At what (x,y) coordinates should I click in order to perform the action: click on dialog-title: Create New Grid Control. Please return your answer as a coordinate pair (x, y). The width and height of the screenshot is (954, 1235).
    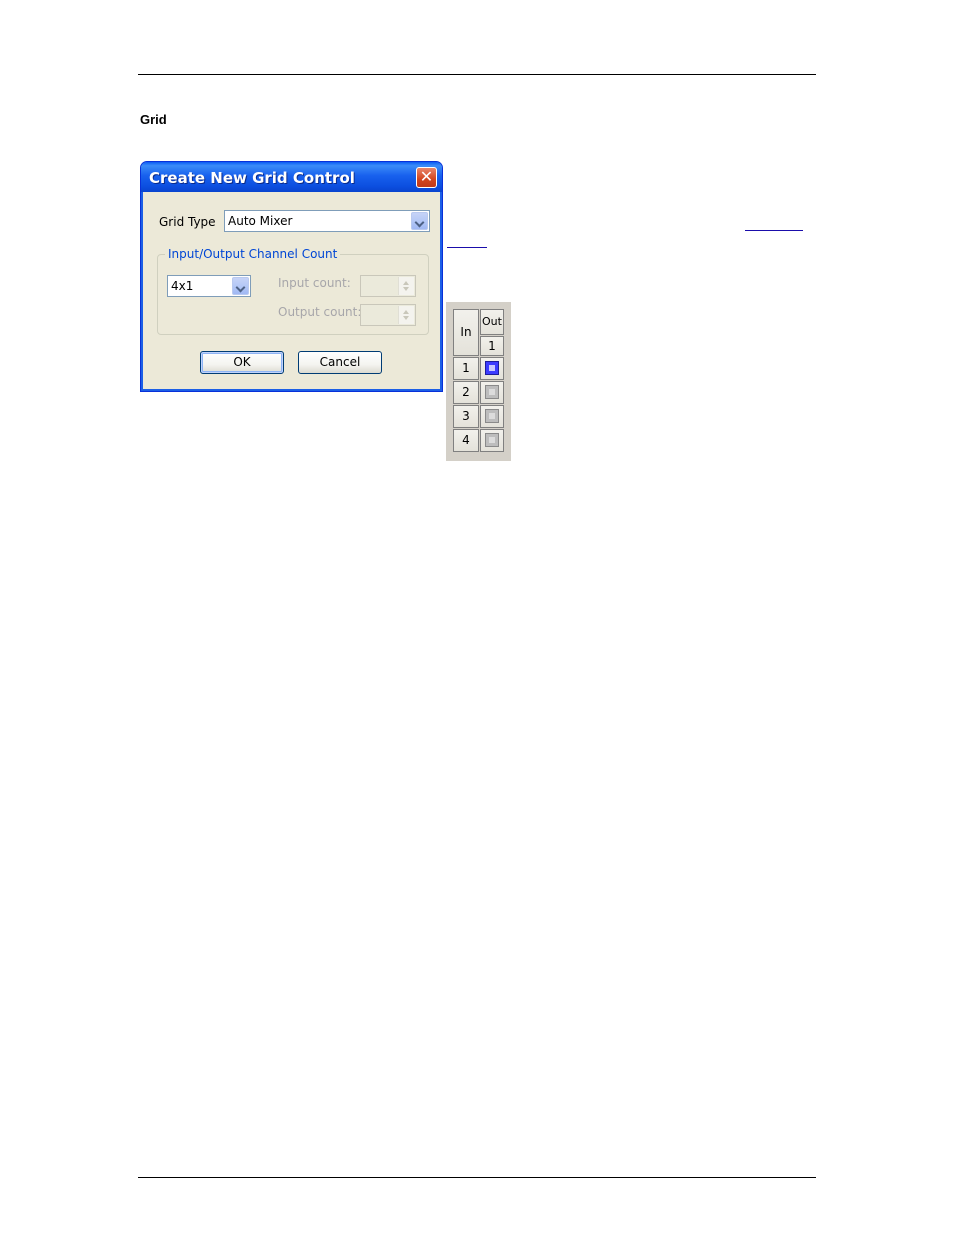
    Looking at the image, I should click on (252, 178).